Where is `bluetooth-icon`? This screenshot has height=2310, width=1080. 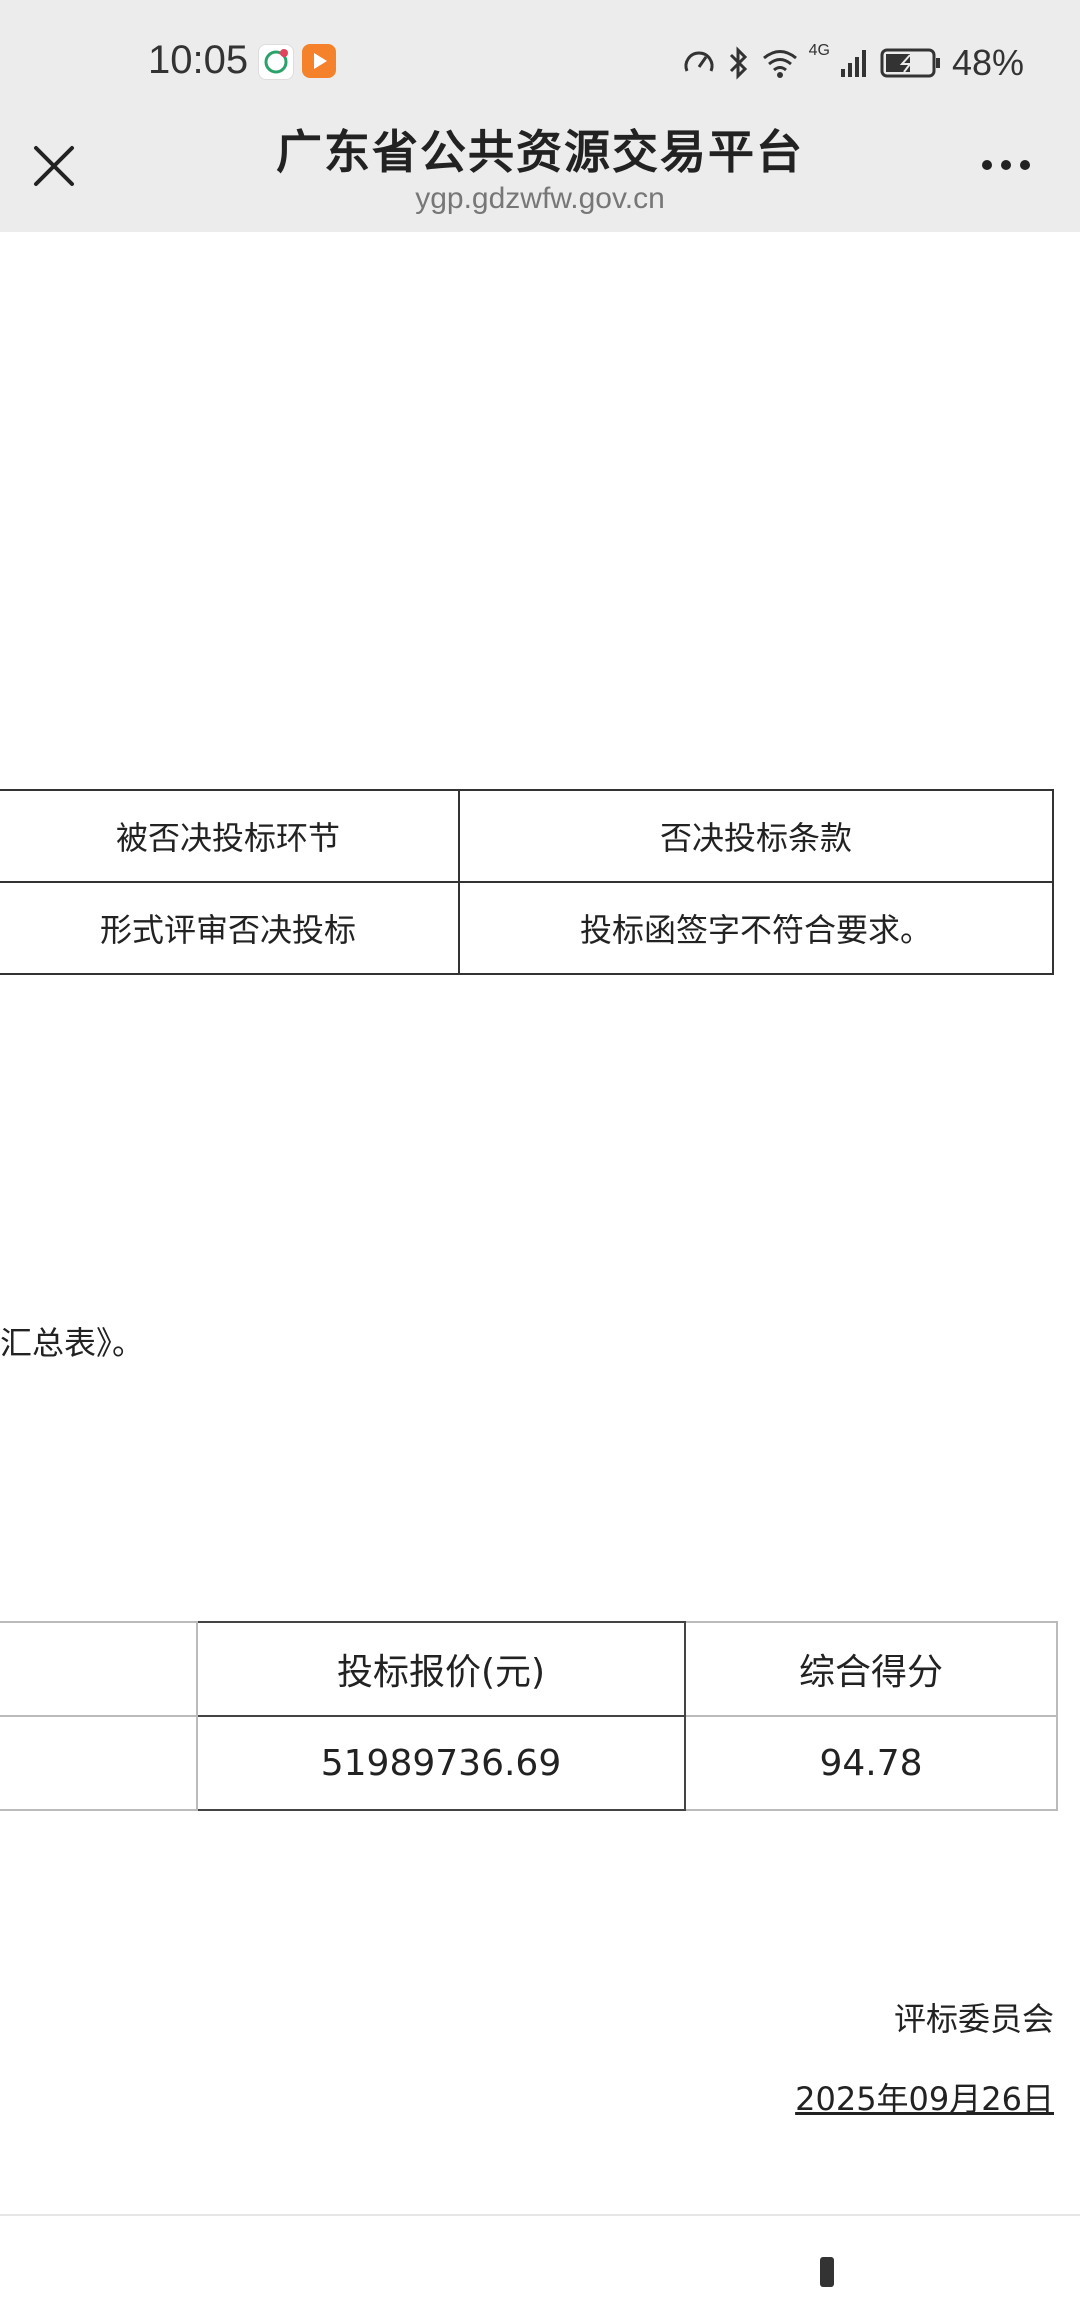 bluetooth-icon is located at coordinates (738, 63).